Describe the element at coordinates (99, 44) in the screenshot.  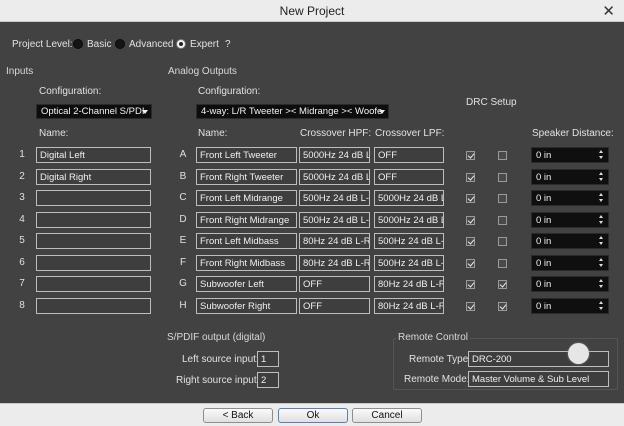
I see `radio-basic-label: Basic` at that location.